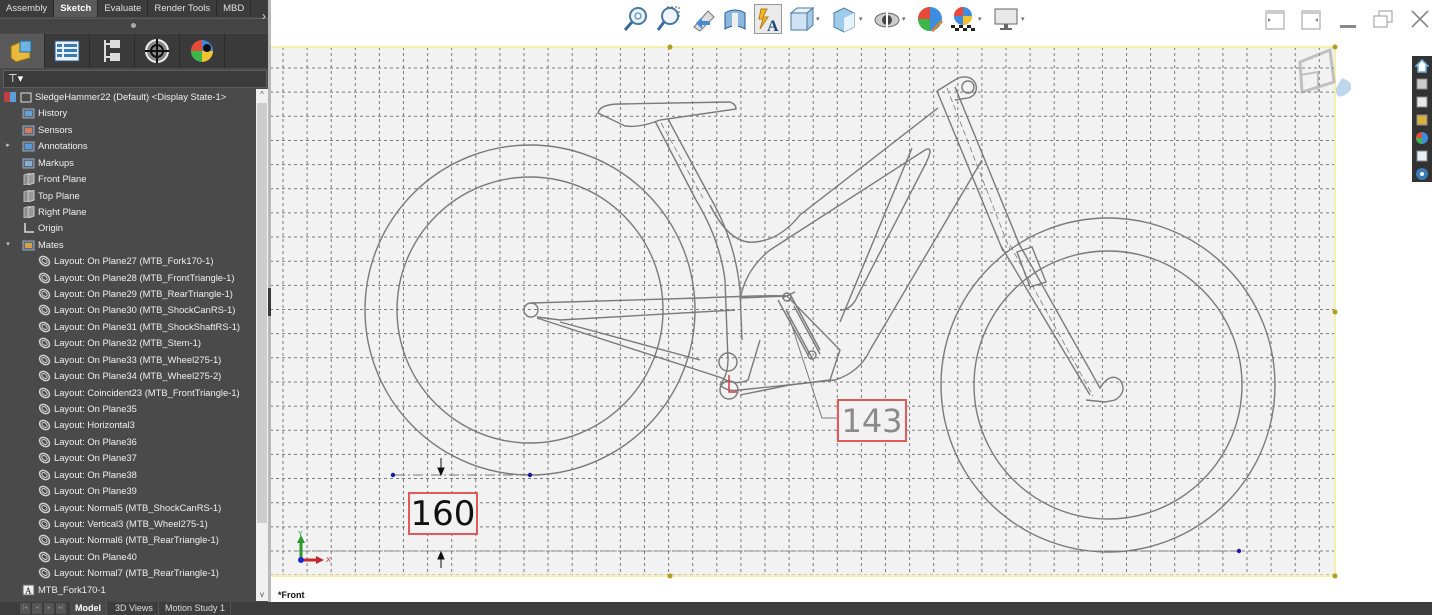 The width and height of the screenshot is (1432, 615). I want to click on view-palette-tab, so click(1422, 119).